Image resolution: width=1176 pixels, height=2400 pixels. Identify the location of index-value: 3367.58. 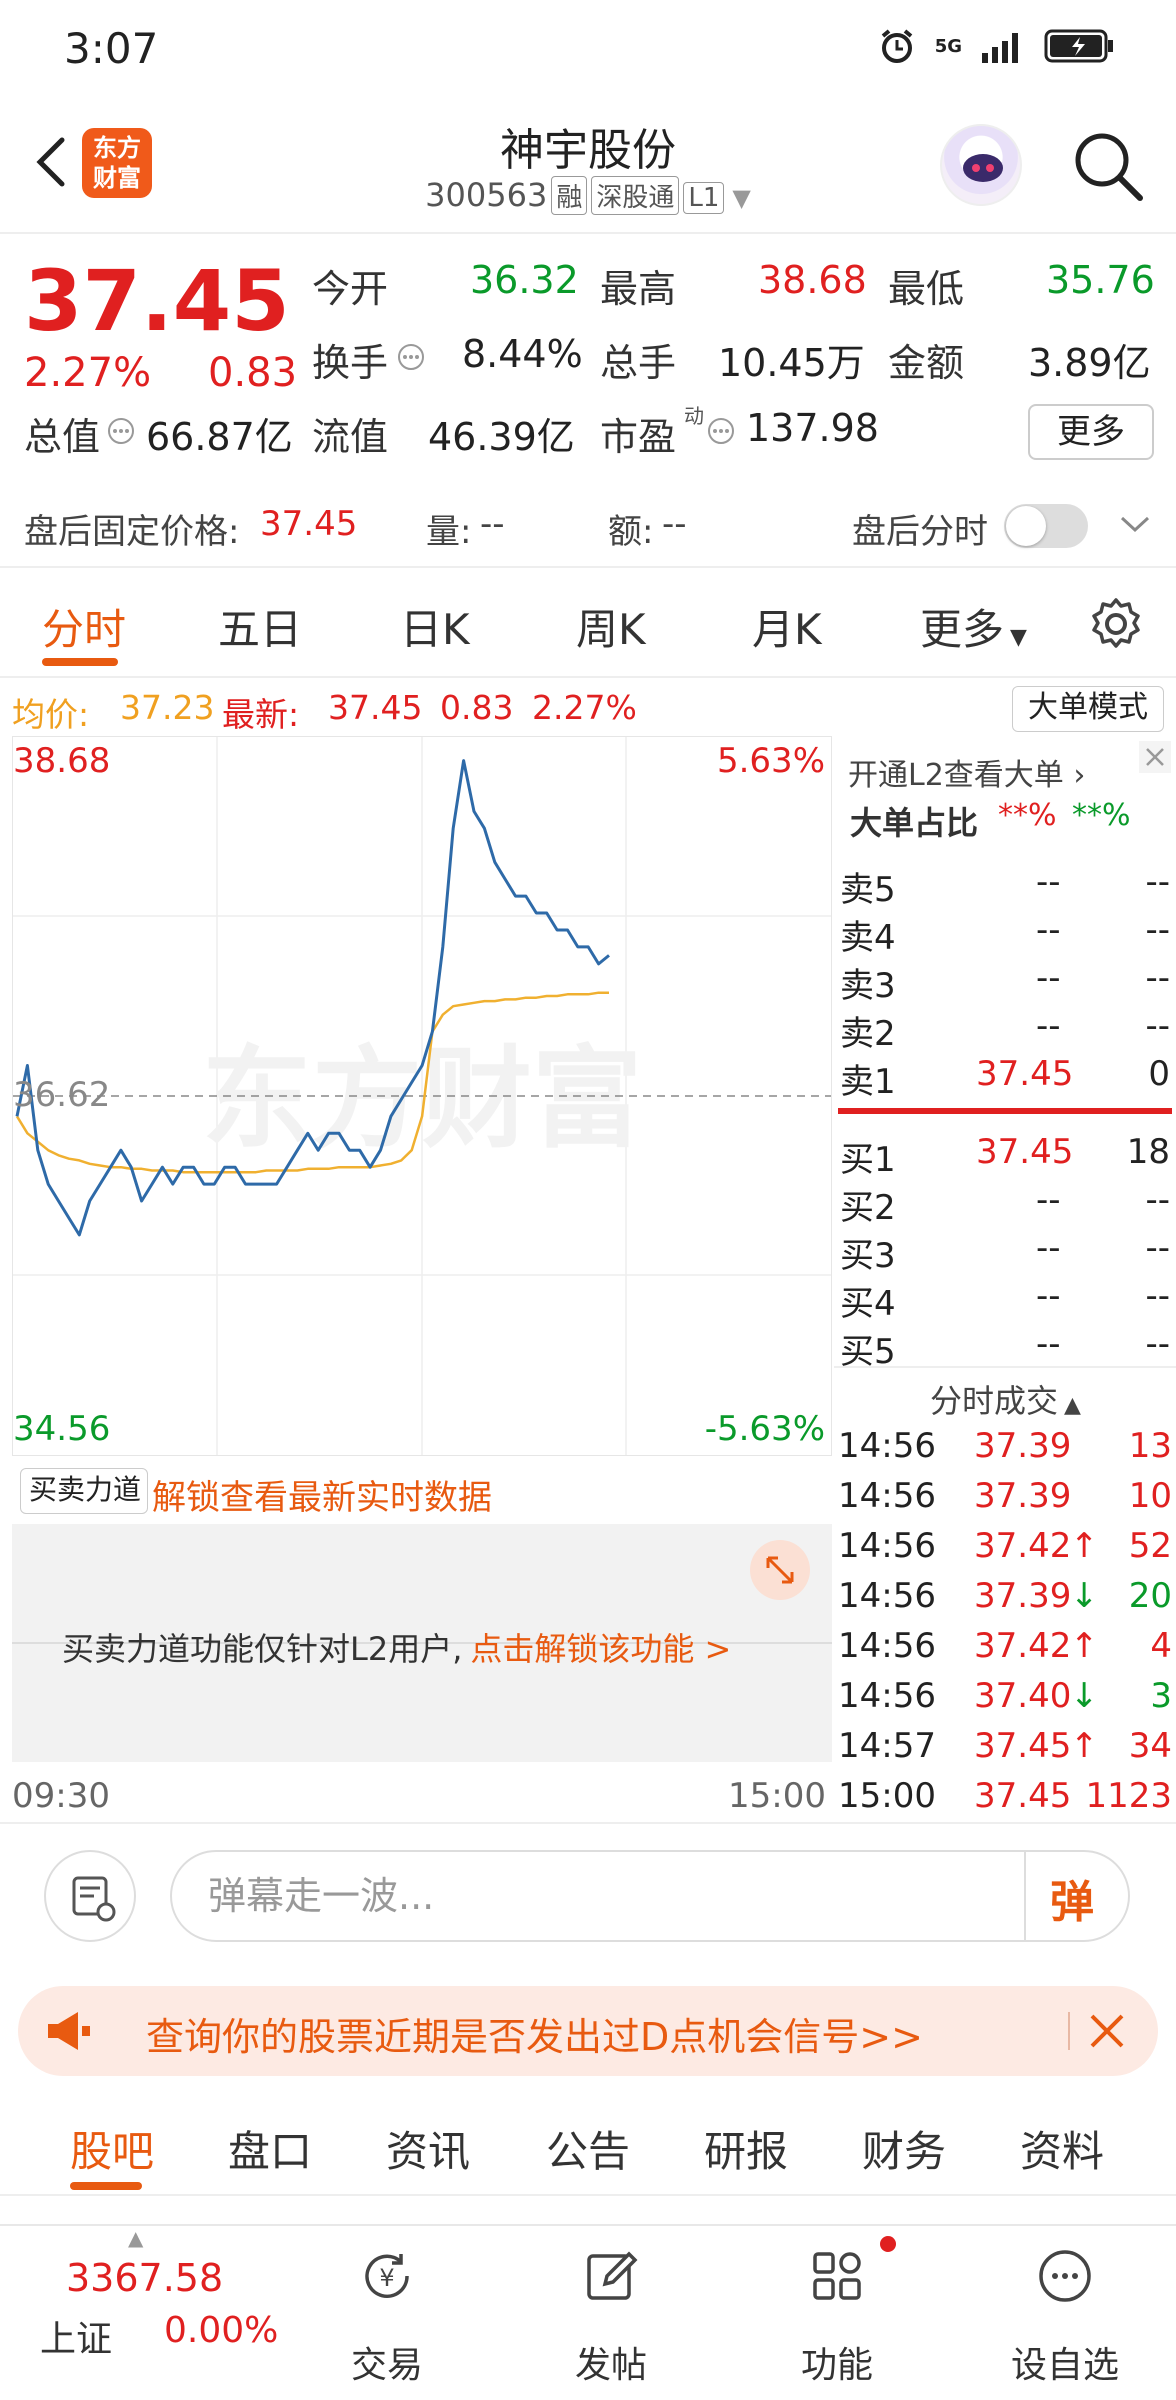
(145, 2278).